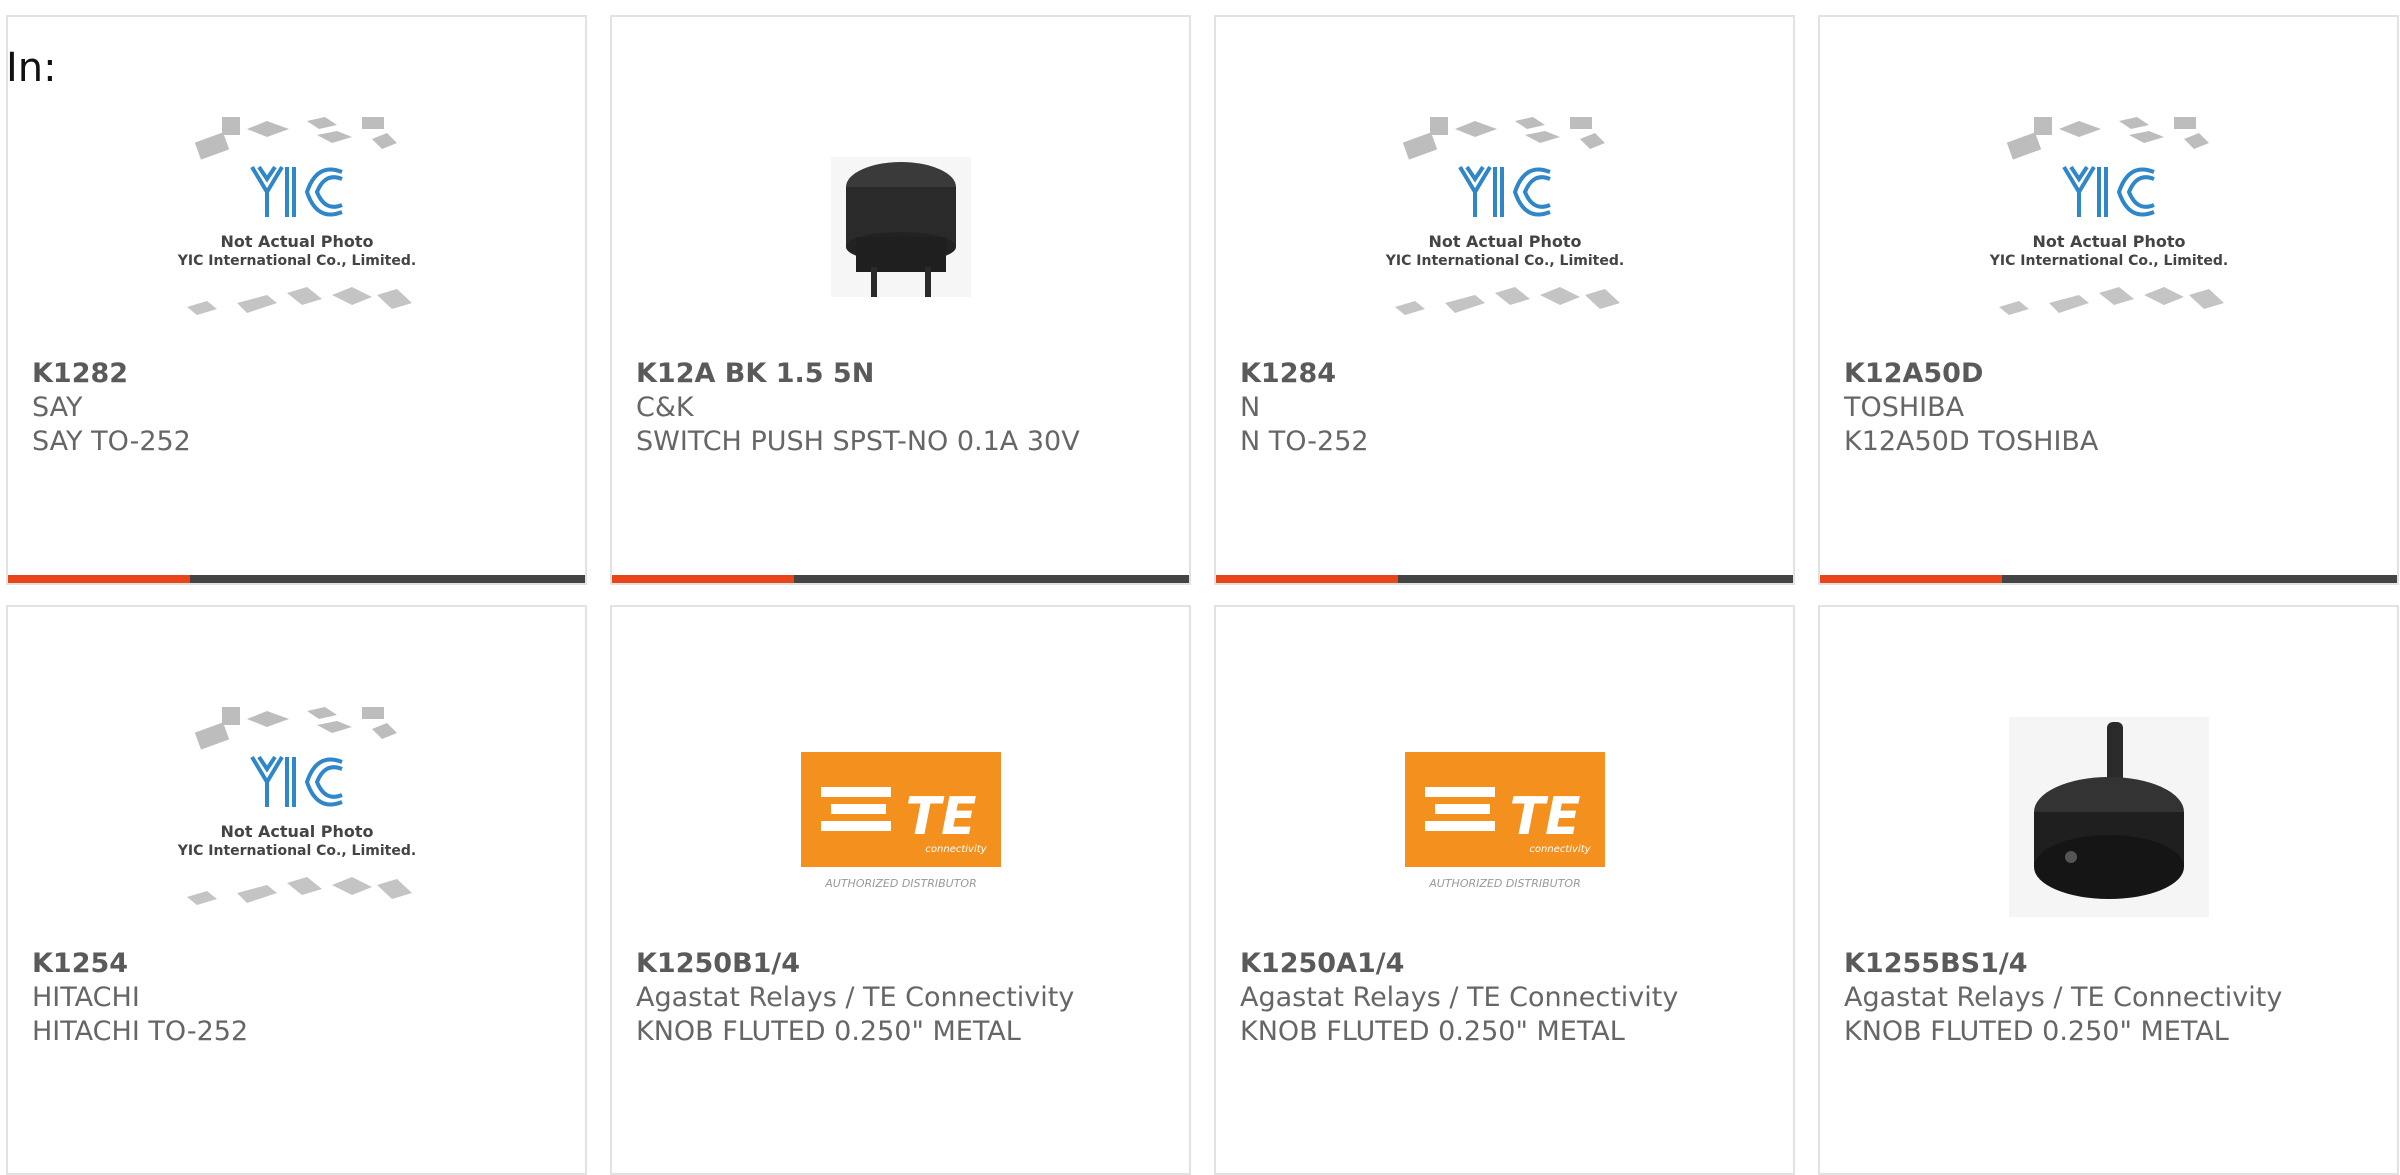  I want to click on manufacturer: TOSHIBA, so click(1904, 407).